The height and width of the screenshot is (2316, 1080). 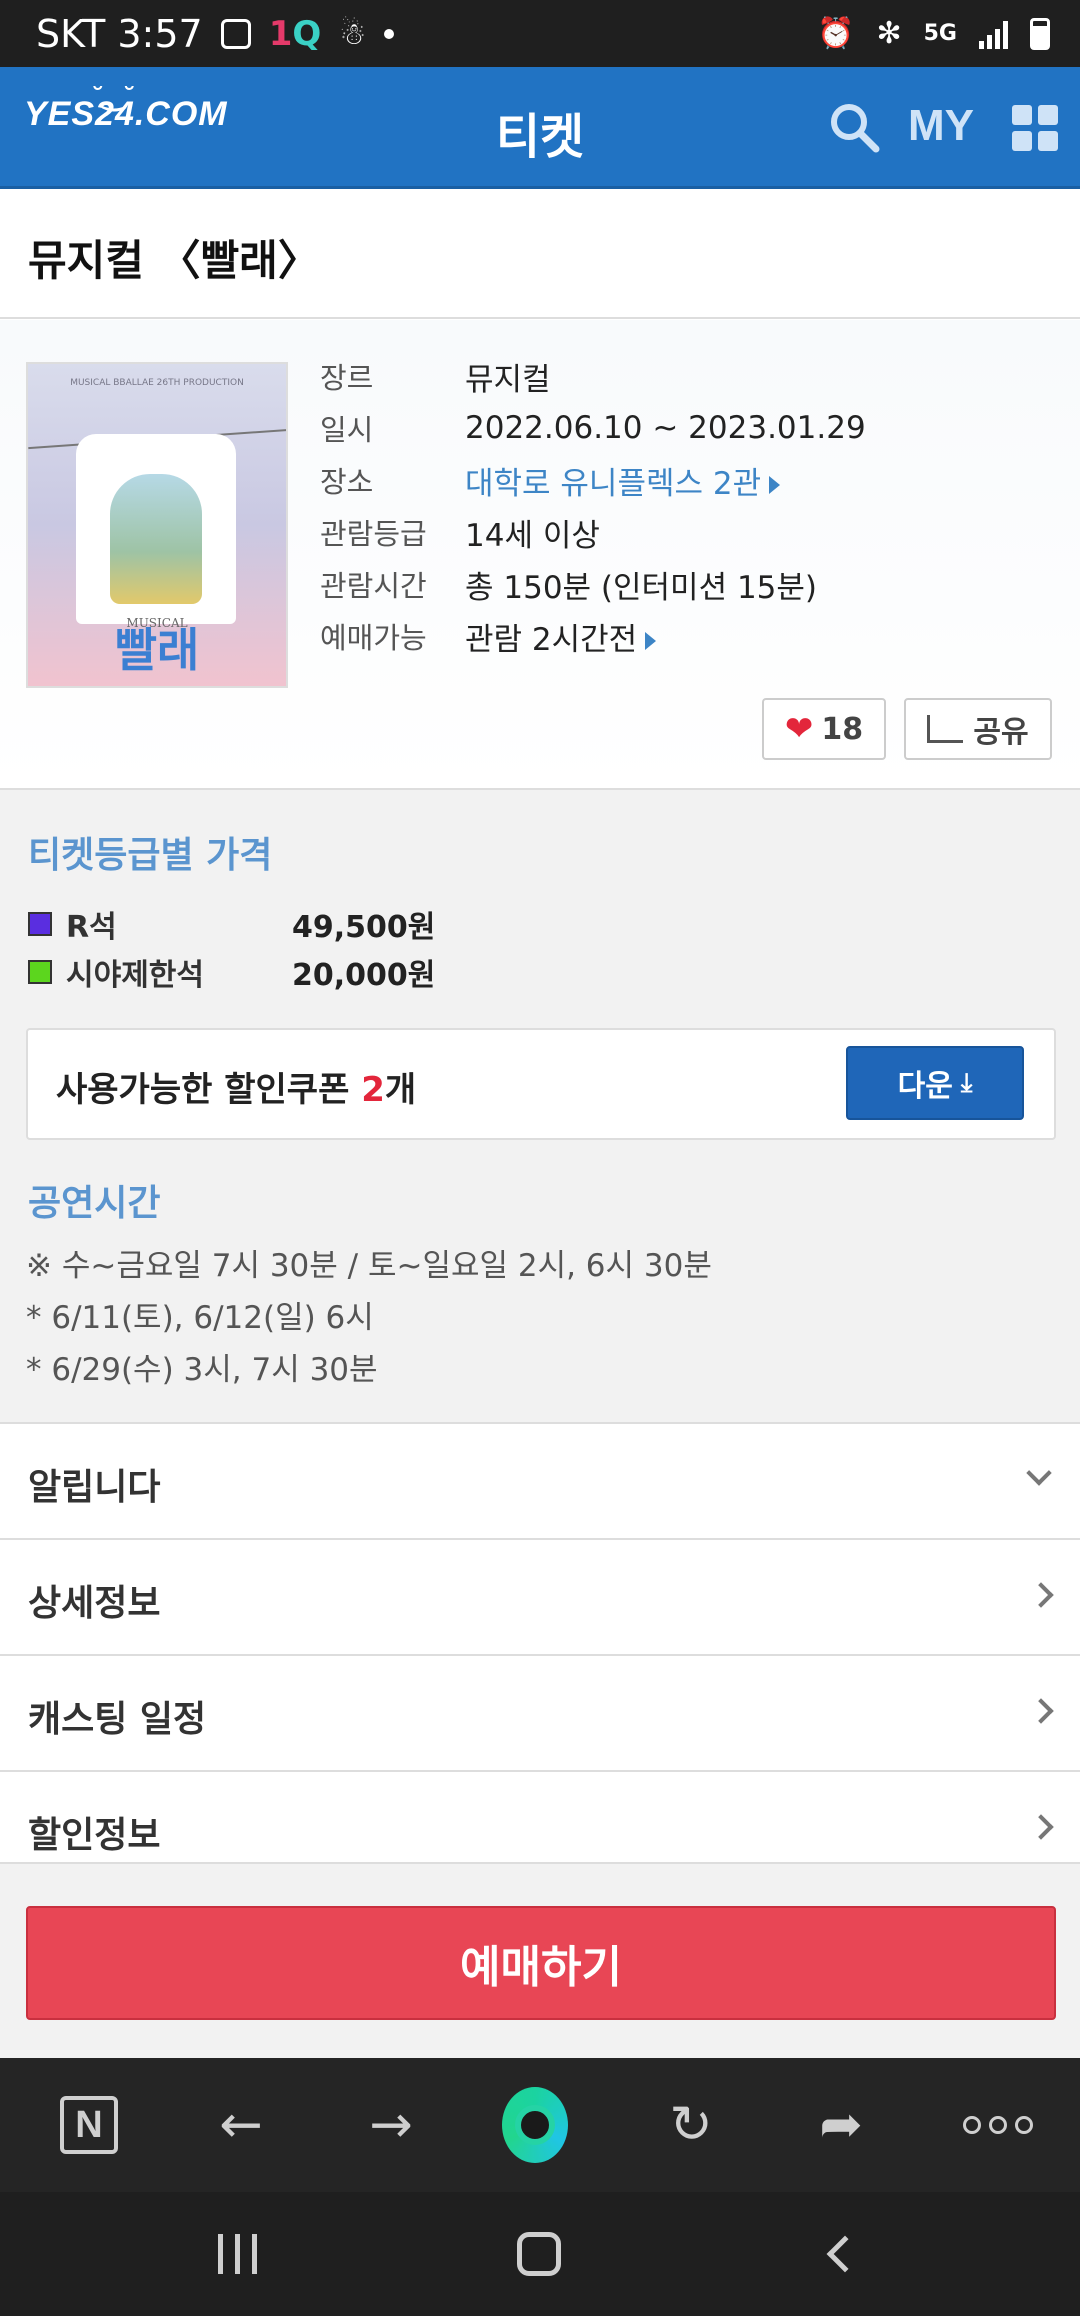 I want to click on naver-n-icon: N, so click(x=89, y=2125).